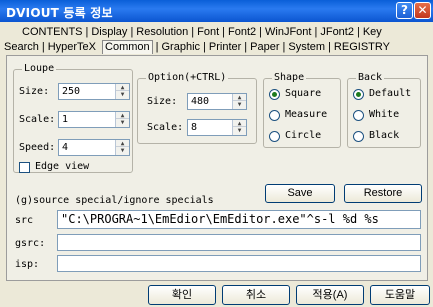  Describe the element at coordinates (217, 127) in the screenshot. I see `option-scale-spinner: 8 ▲ ▼` at that location.